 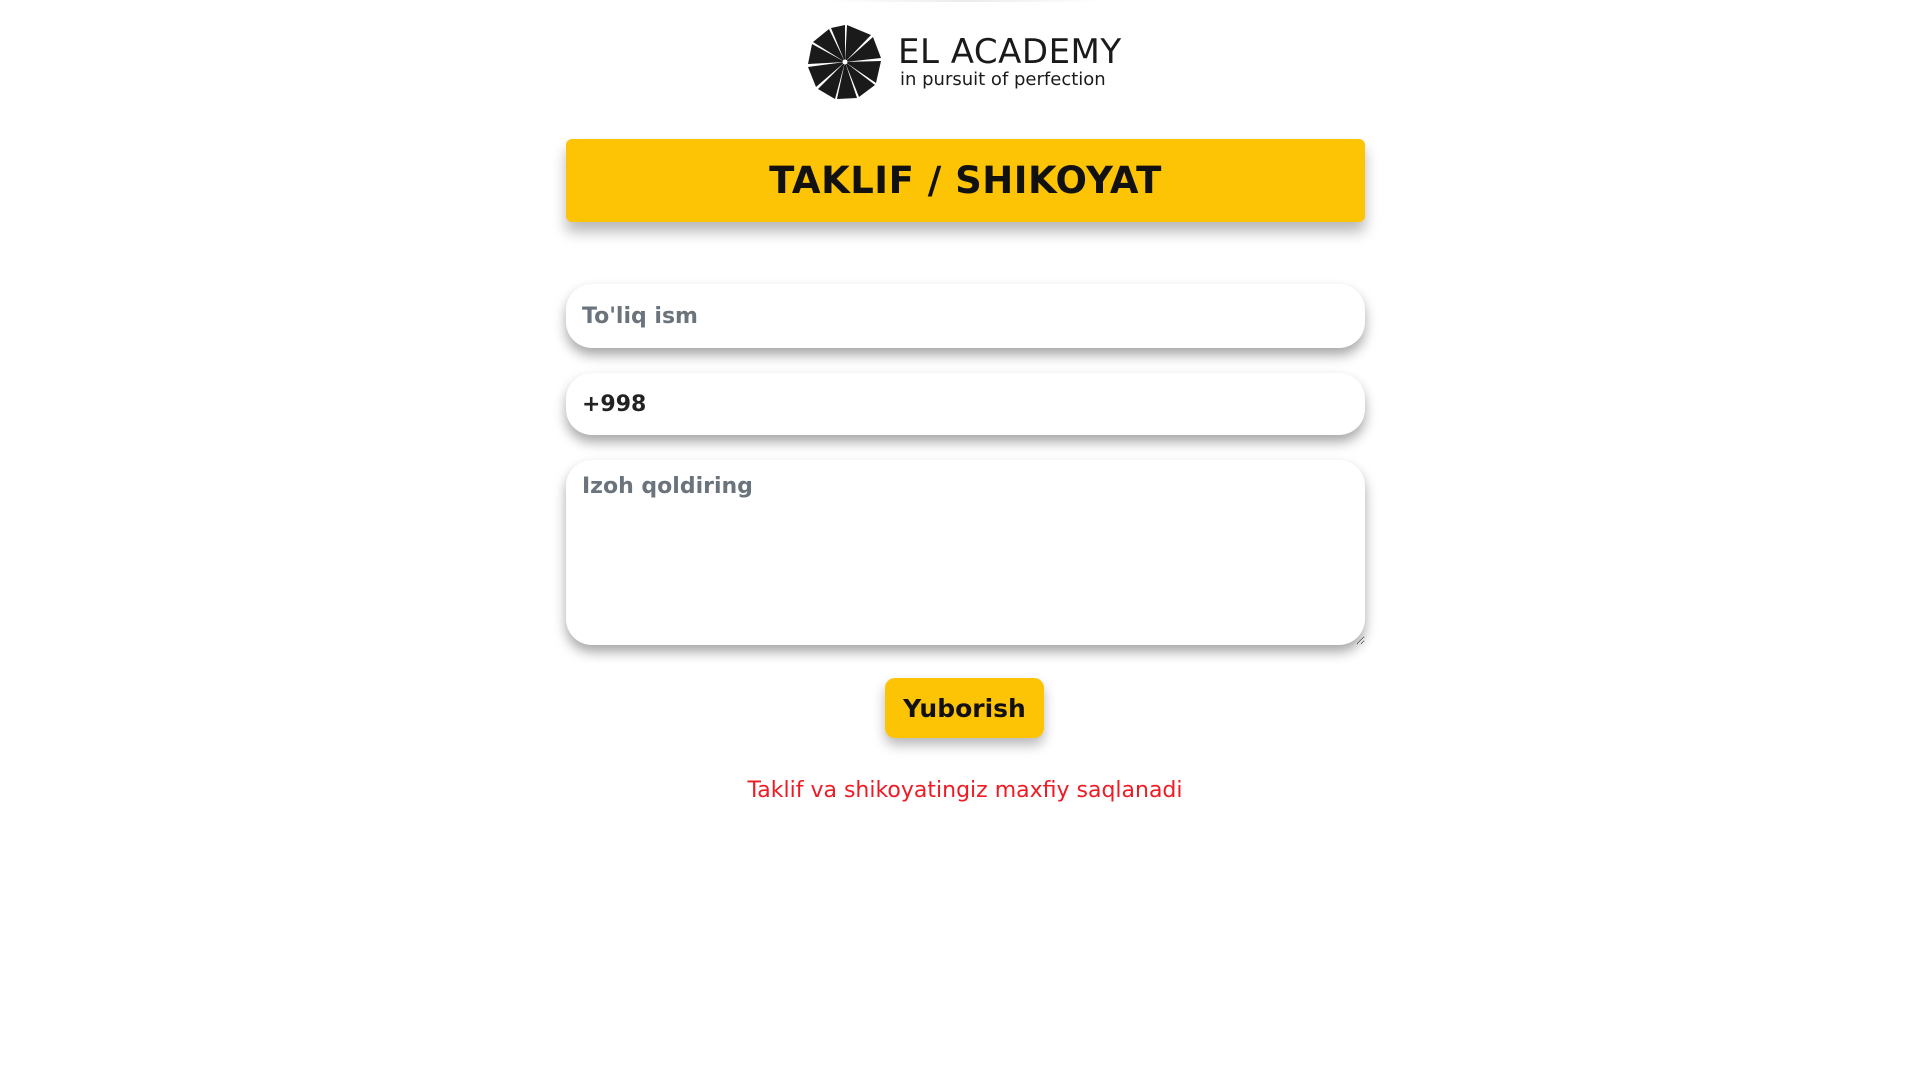 I want to click on submit-button: Yuborish, so click(x=964, y=708).